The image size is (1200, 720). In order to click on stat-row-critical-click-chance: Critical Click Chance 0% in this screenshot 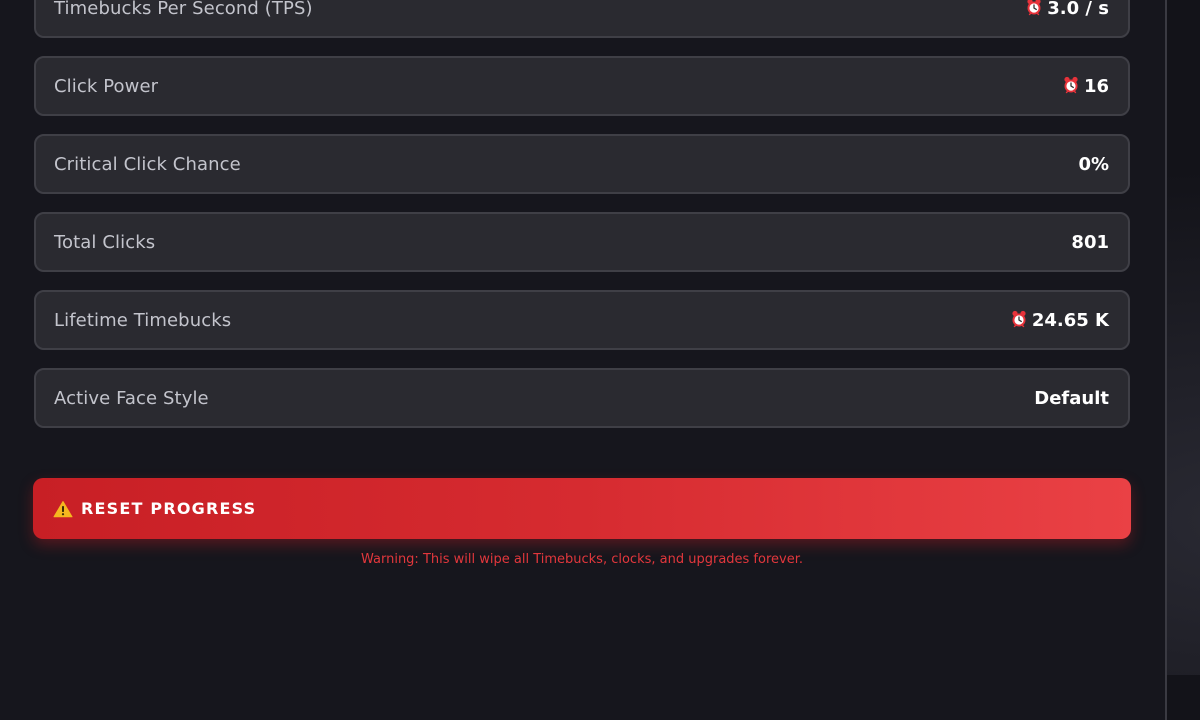, I will do `click(582, 164)`.